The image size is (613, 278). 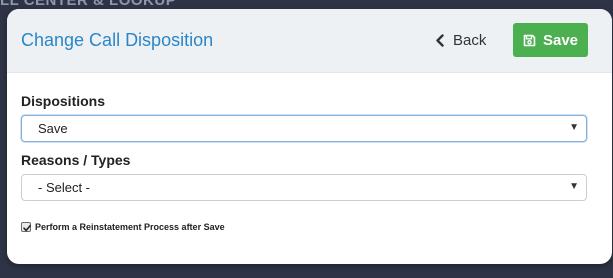 I want to click on reasons-types-label: Reasons / Types, so click(x=76, y=160).